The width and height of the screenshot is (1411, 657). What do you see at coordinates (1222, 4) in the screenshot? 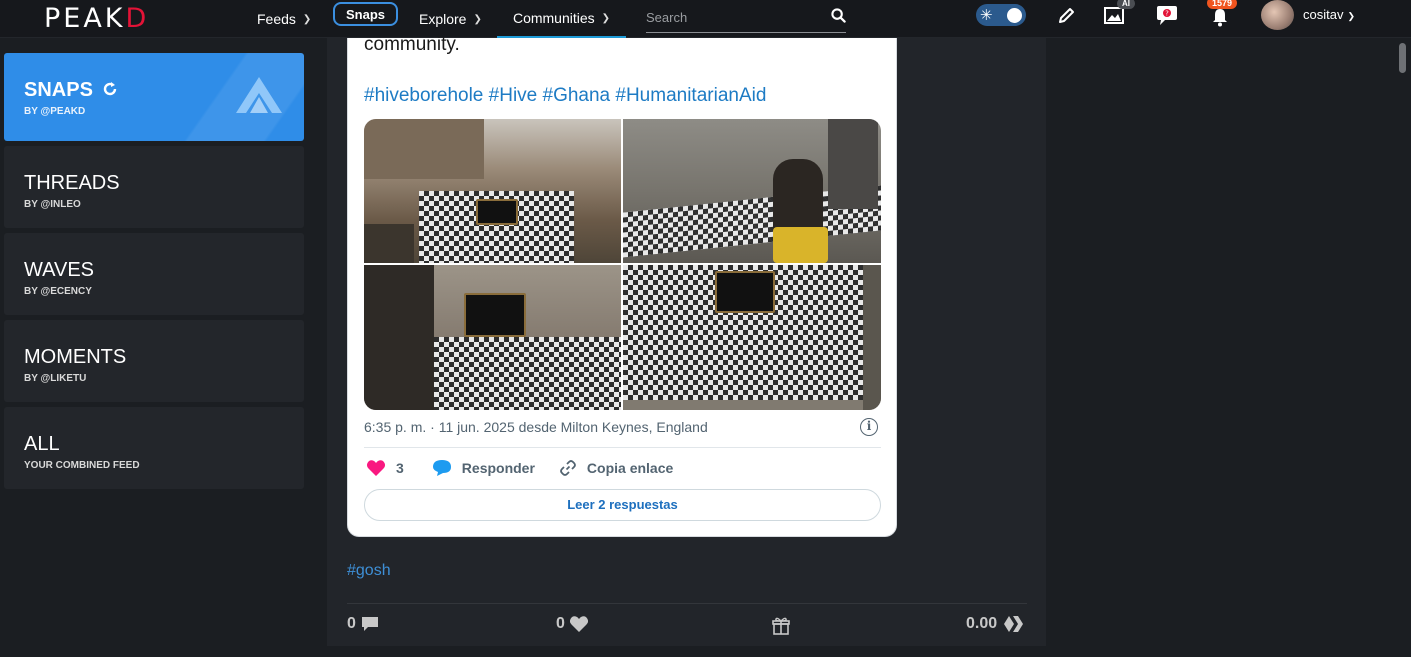
I see `notification-badge: 1579` at bounding box center [1222, 4].